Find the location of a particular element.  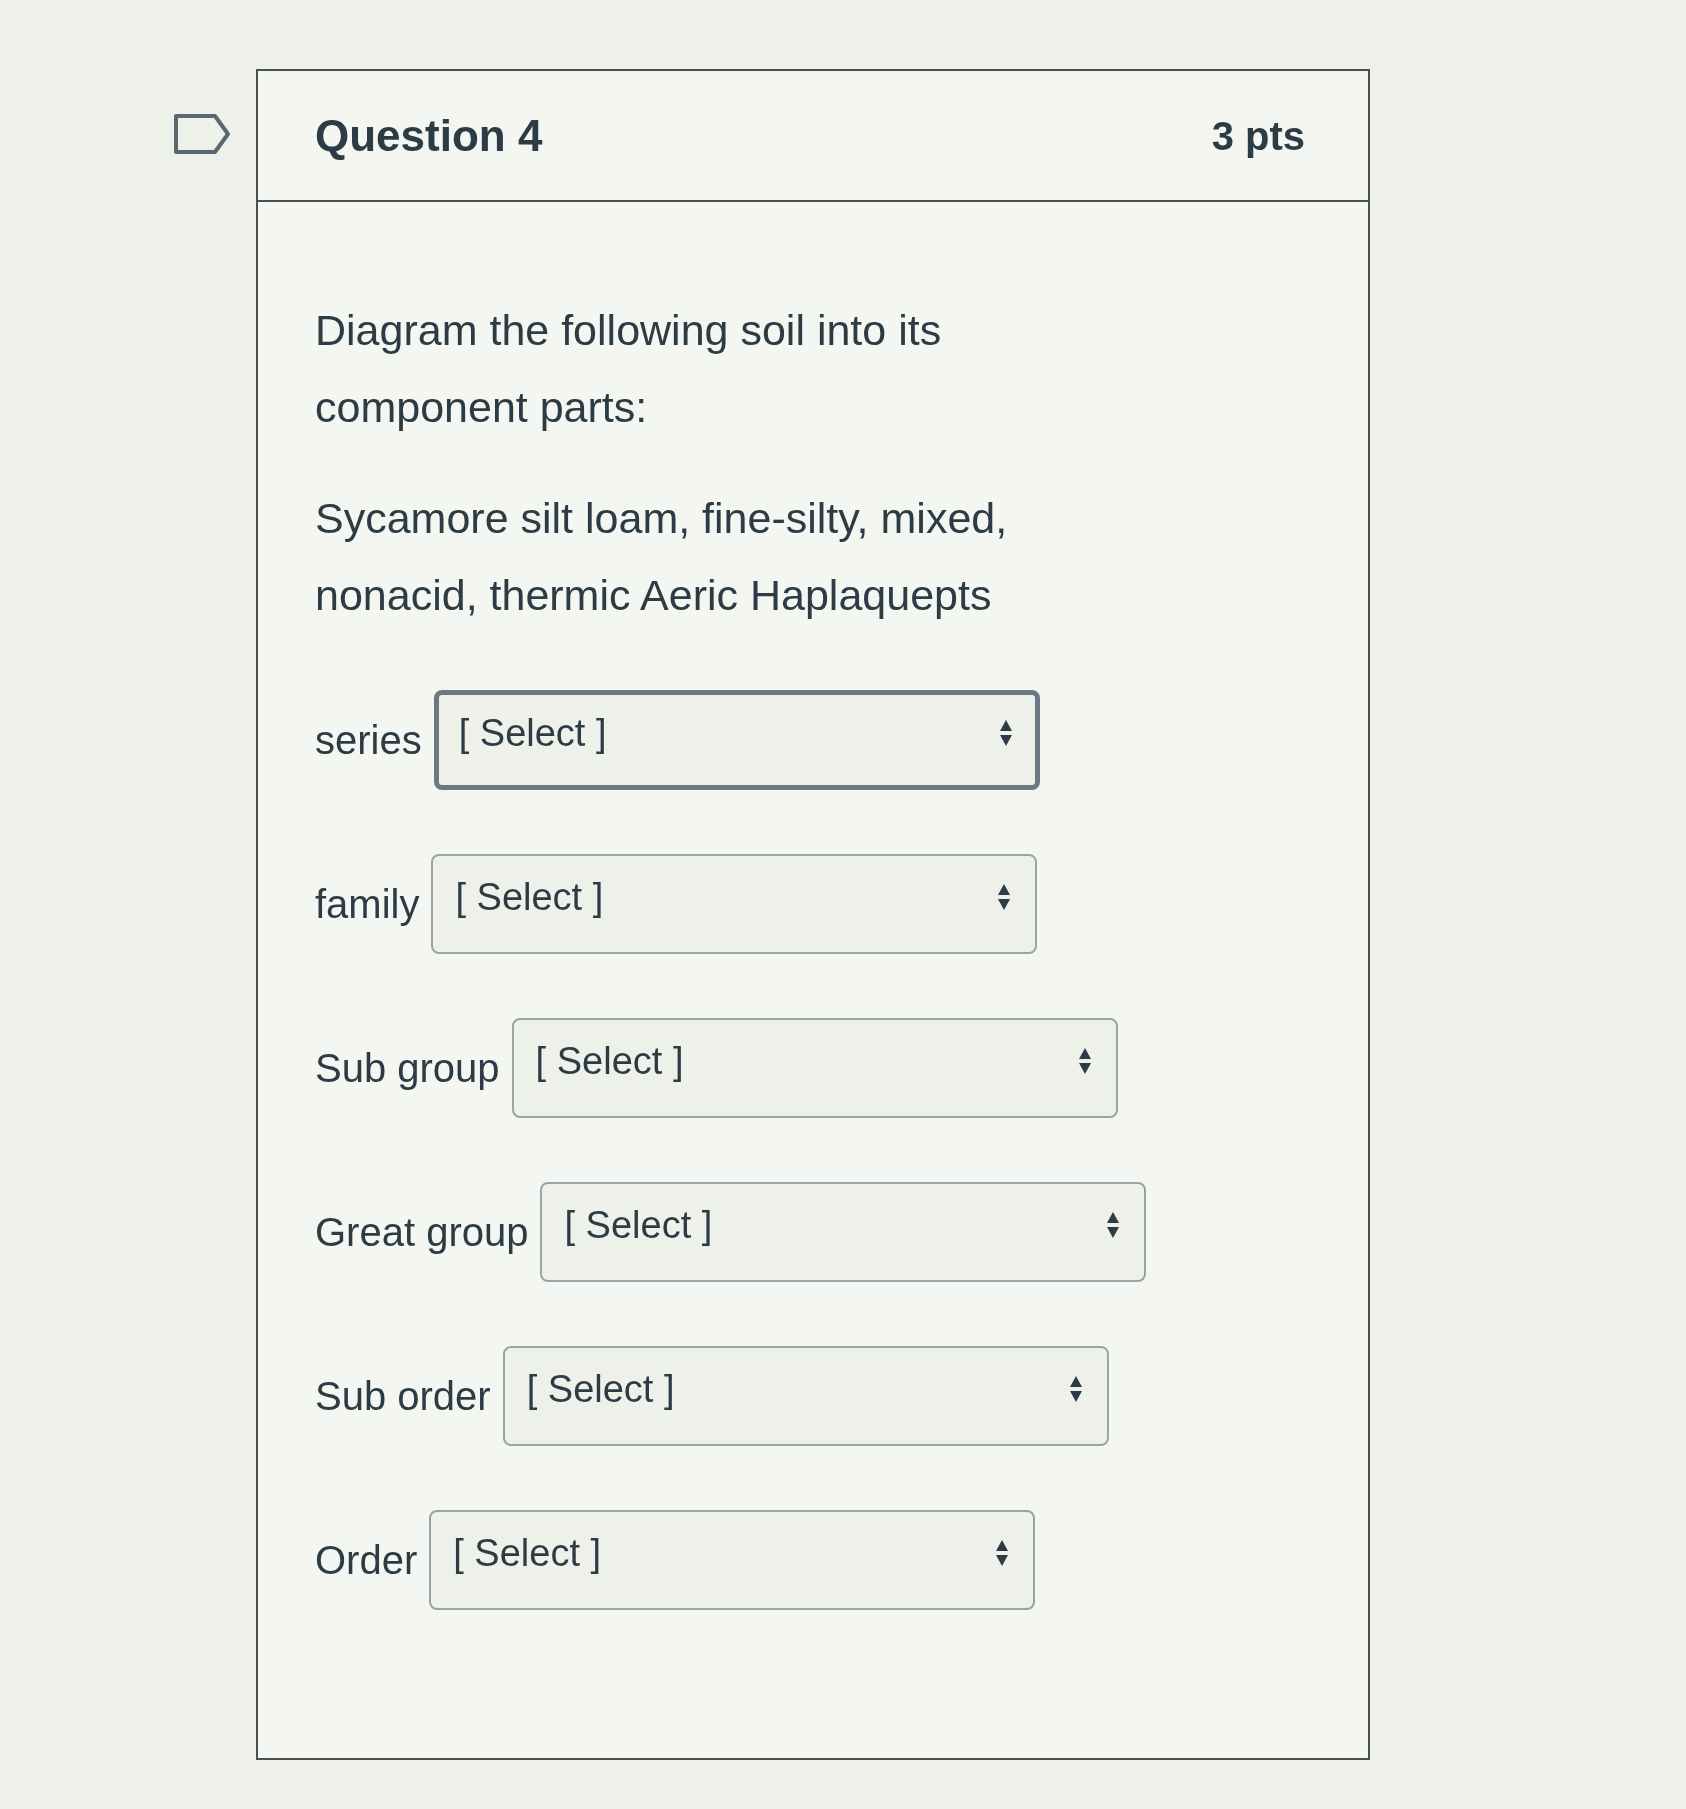

dropdown-label: Great group is located at coordinates (422, 1232).